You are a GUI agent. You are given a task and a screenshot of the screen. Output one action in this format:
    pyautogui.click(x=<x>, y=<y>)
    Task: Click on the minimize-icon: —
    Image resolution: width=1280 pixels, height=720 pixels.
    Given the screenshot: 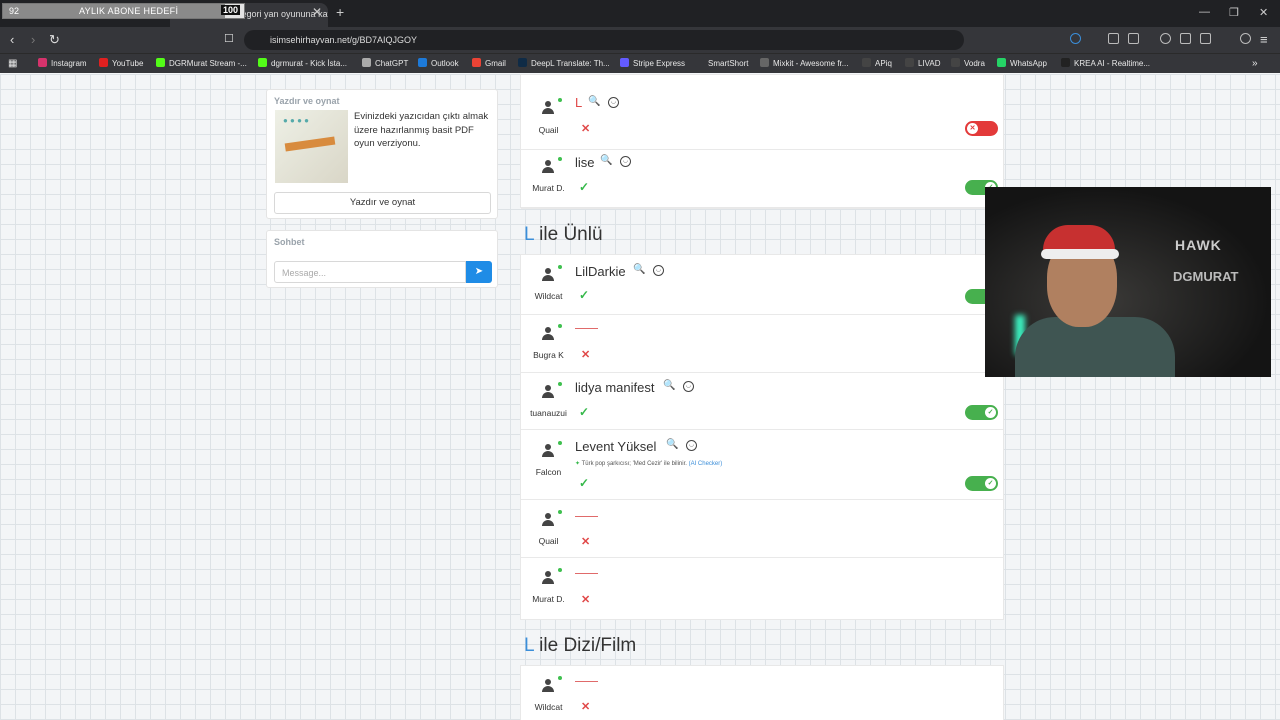 What is the action you would take?
    pyautogui.click(x=1204, y=12)
    